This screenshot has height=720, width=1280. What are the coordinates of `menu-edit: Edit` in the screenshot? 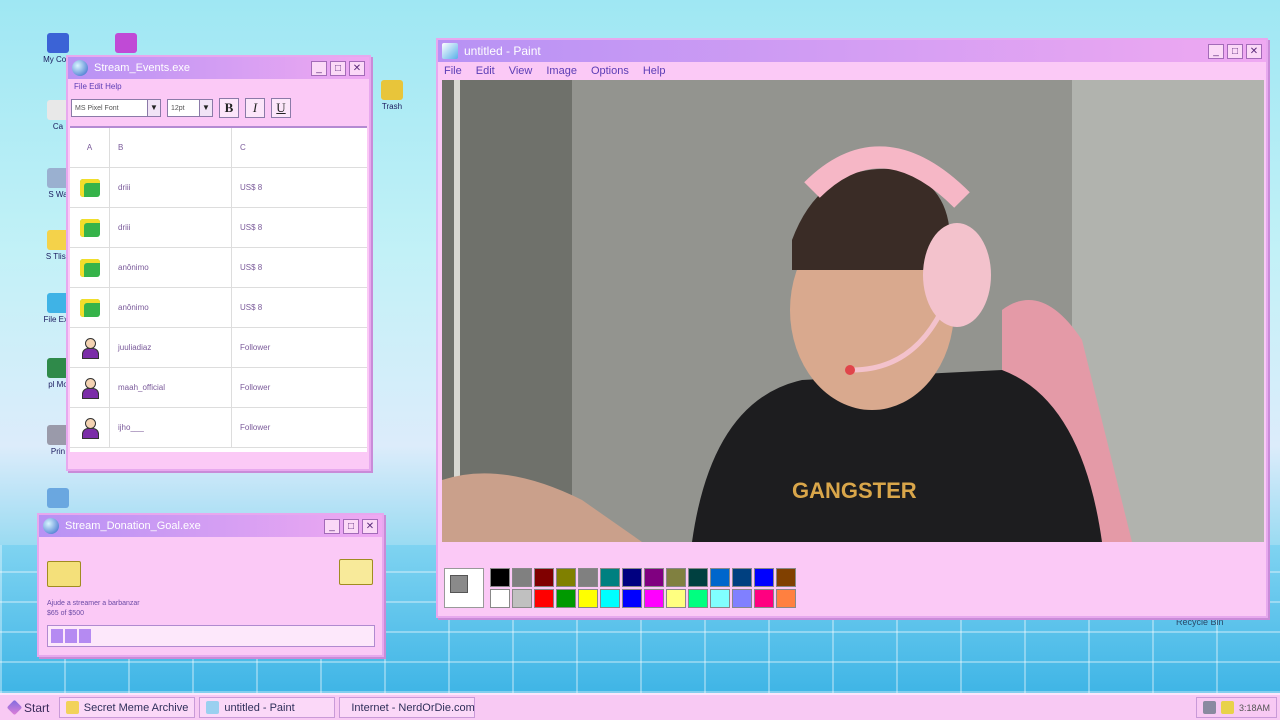 It's located at (485, 71).